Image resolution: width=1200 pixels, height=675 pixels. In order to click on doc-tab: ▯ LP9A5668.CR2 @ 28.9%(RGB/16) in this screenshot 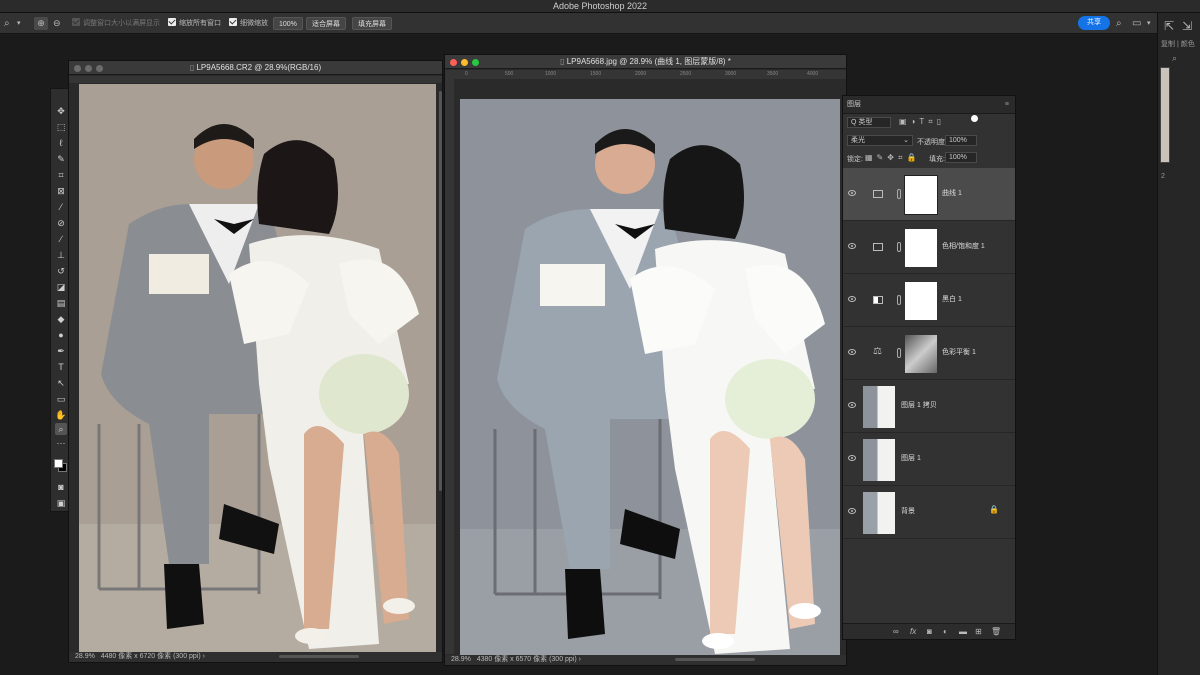, I will do `click(255, 68)`.